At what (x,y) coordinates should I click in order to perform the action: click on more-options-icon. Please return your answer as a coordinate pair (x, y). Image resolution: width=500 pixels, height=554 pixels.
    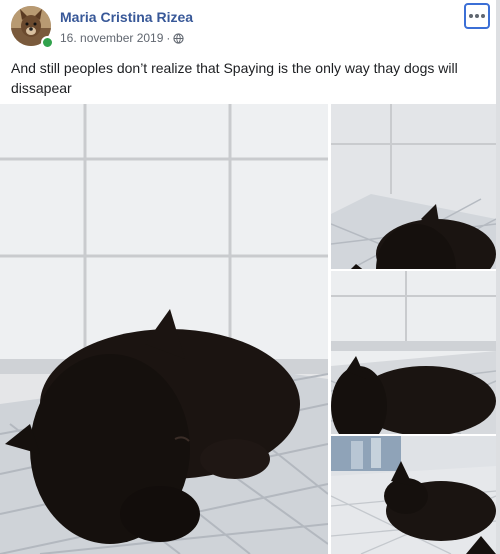
    Looking at the image, I should click on (471, 16).